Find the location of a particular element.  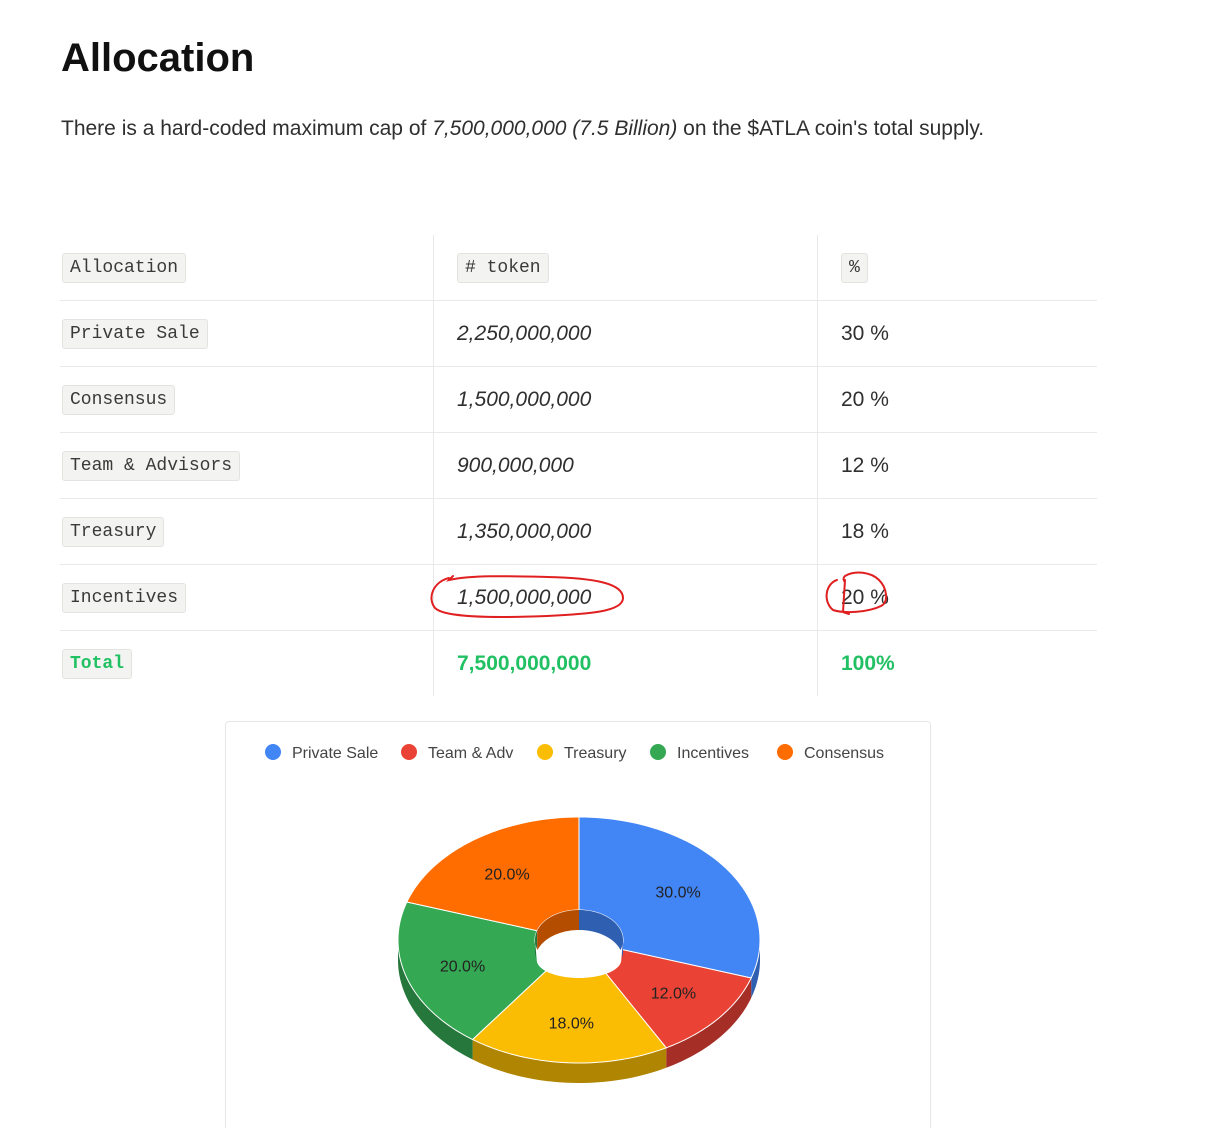

pie-hole-opening is located at coordinates (579, 959).